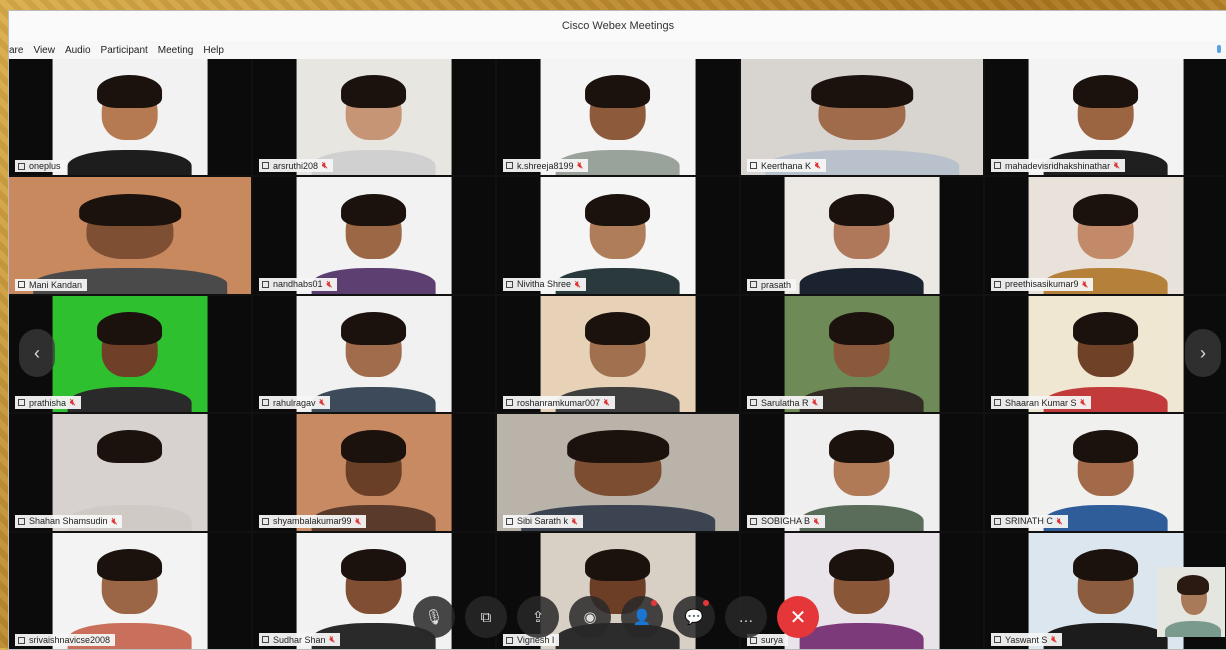 This screenshot has height=650, width=1226. What do you see at coordinates (130, 235) in the screenshot?
I see `participant-tile: Mani Kandan` at bounding box center [130, 235].